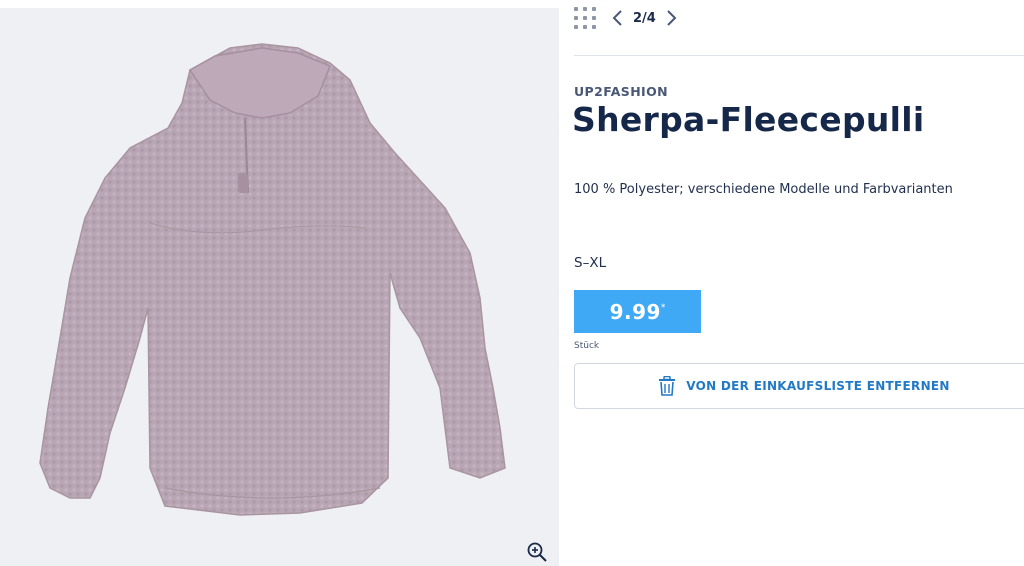 Image resolution: width=1024 pixels, height=566 pixels. What do you see at coordinates (585, 18) in the screenshot?
I see `grid-icon` at bounding box center [585, 18].